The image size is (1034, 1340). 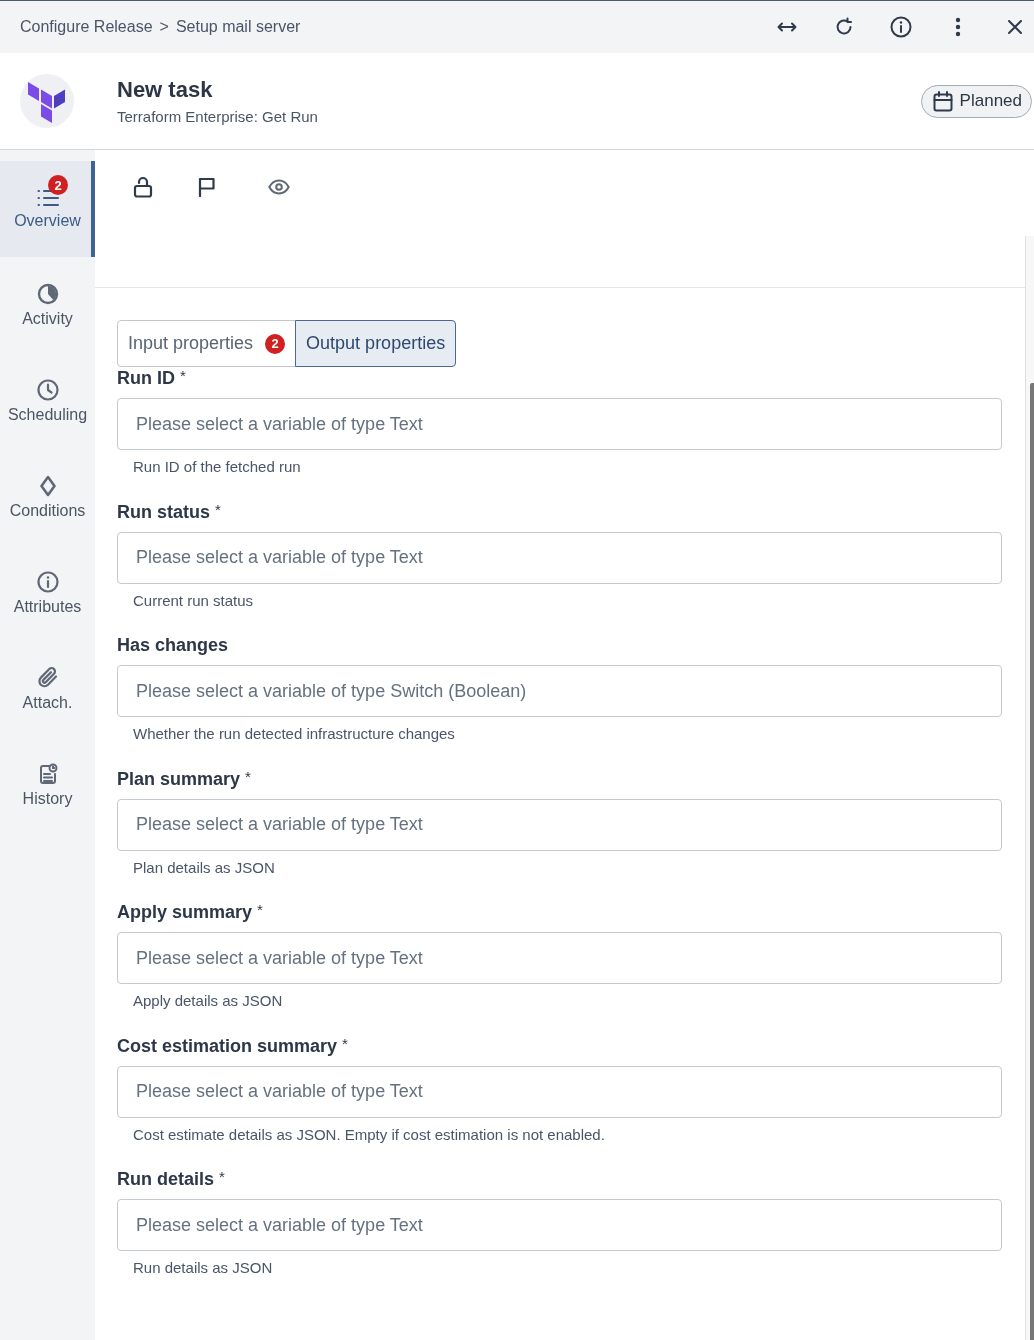 I want to click on double-arrow-icon, so click(x=787, y=27).